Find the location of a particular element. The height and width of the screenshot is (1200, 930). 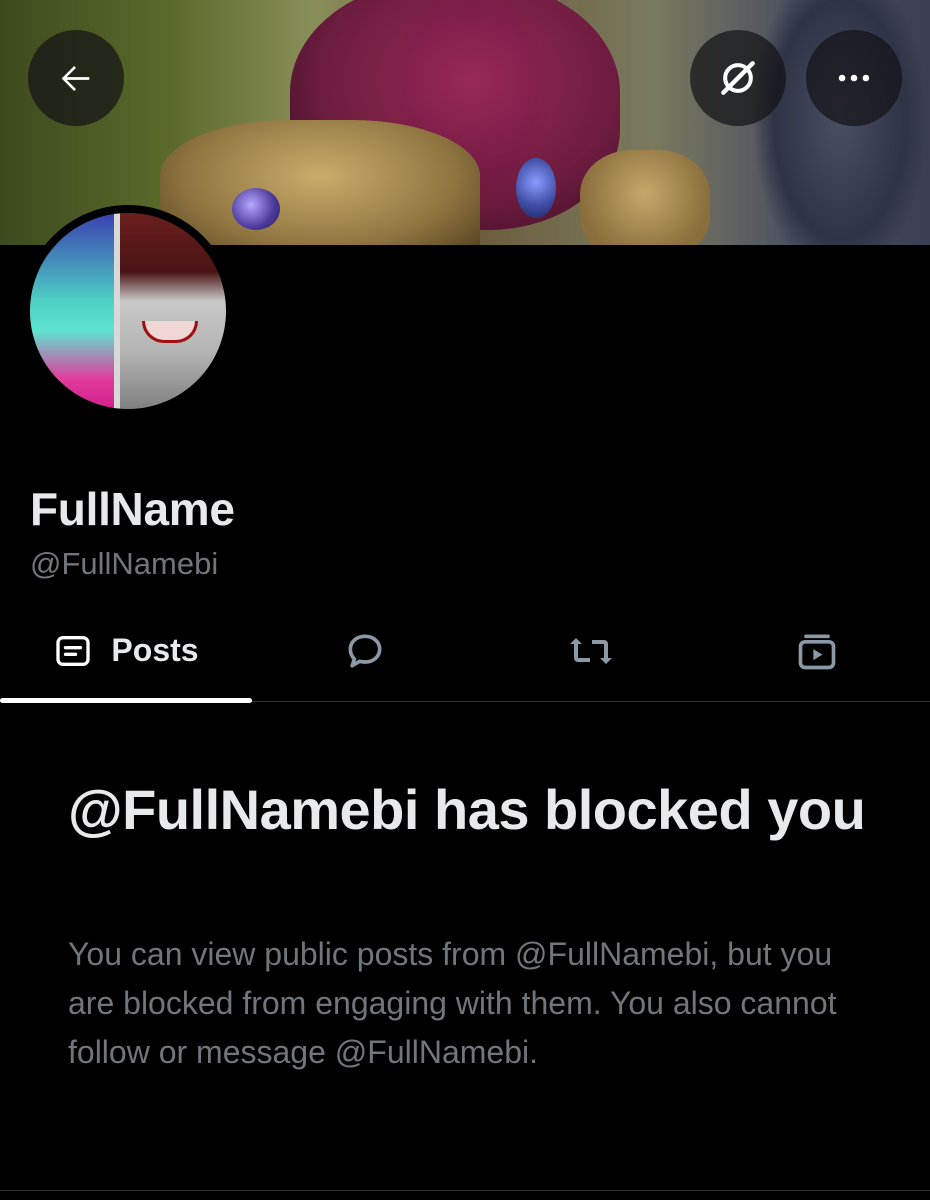

repost-icon is located at coordinates (591, 650).